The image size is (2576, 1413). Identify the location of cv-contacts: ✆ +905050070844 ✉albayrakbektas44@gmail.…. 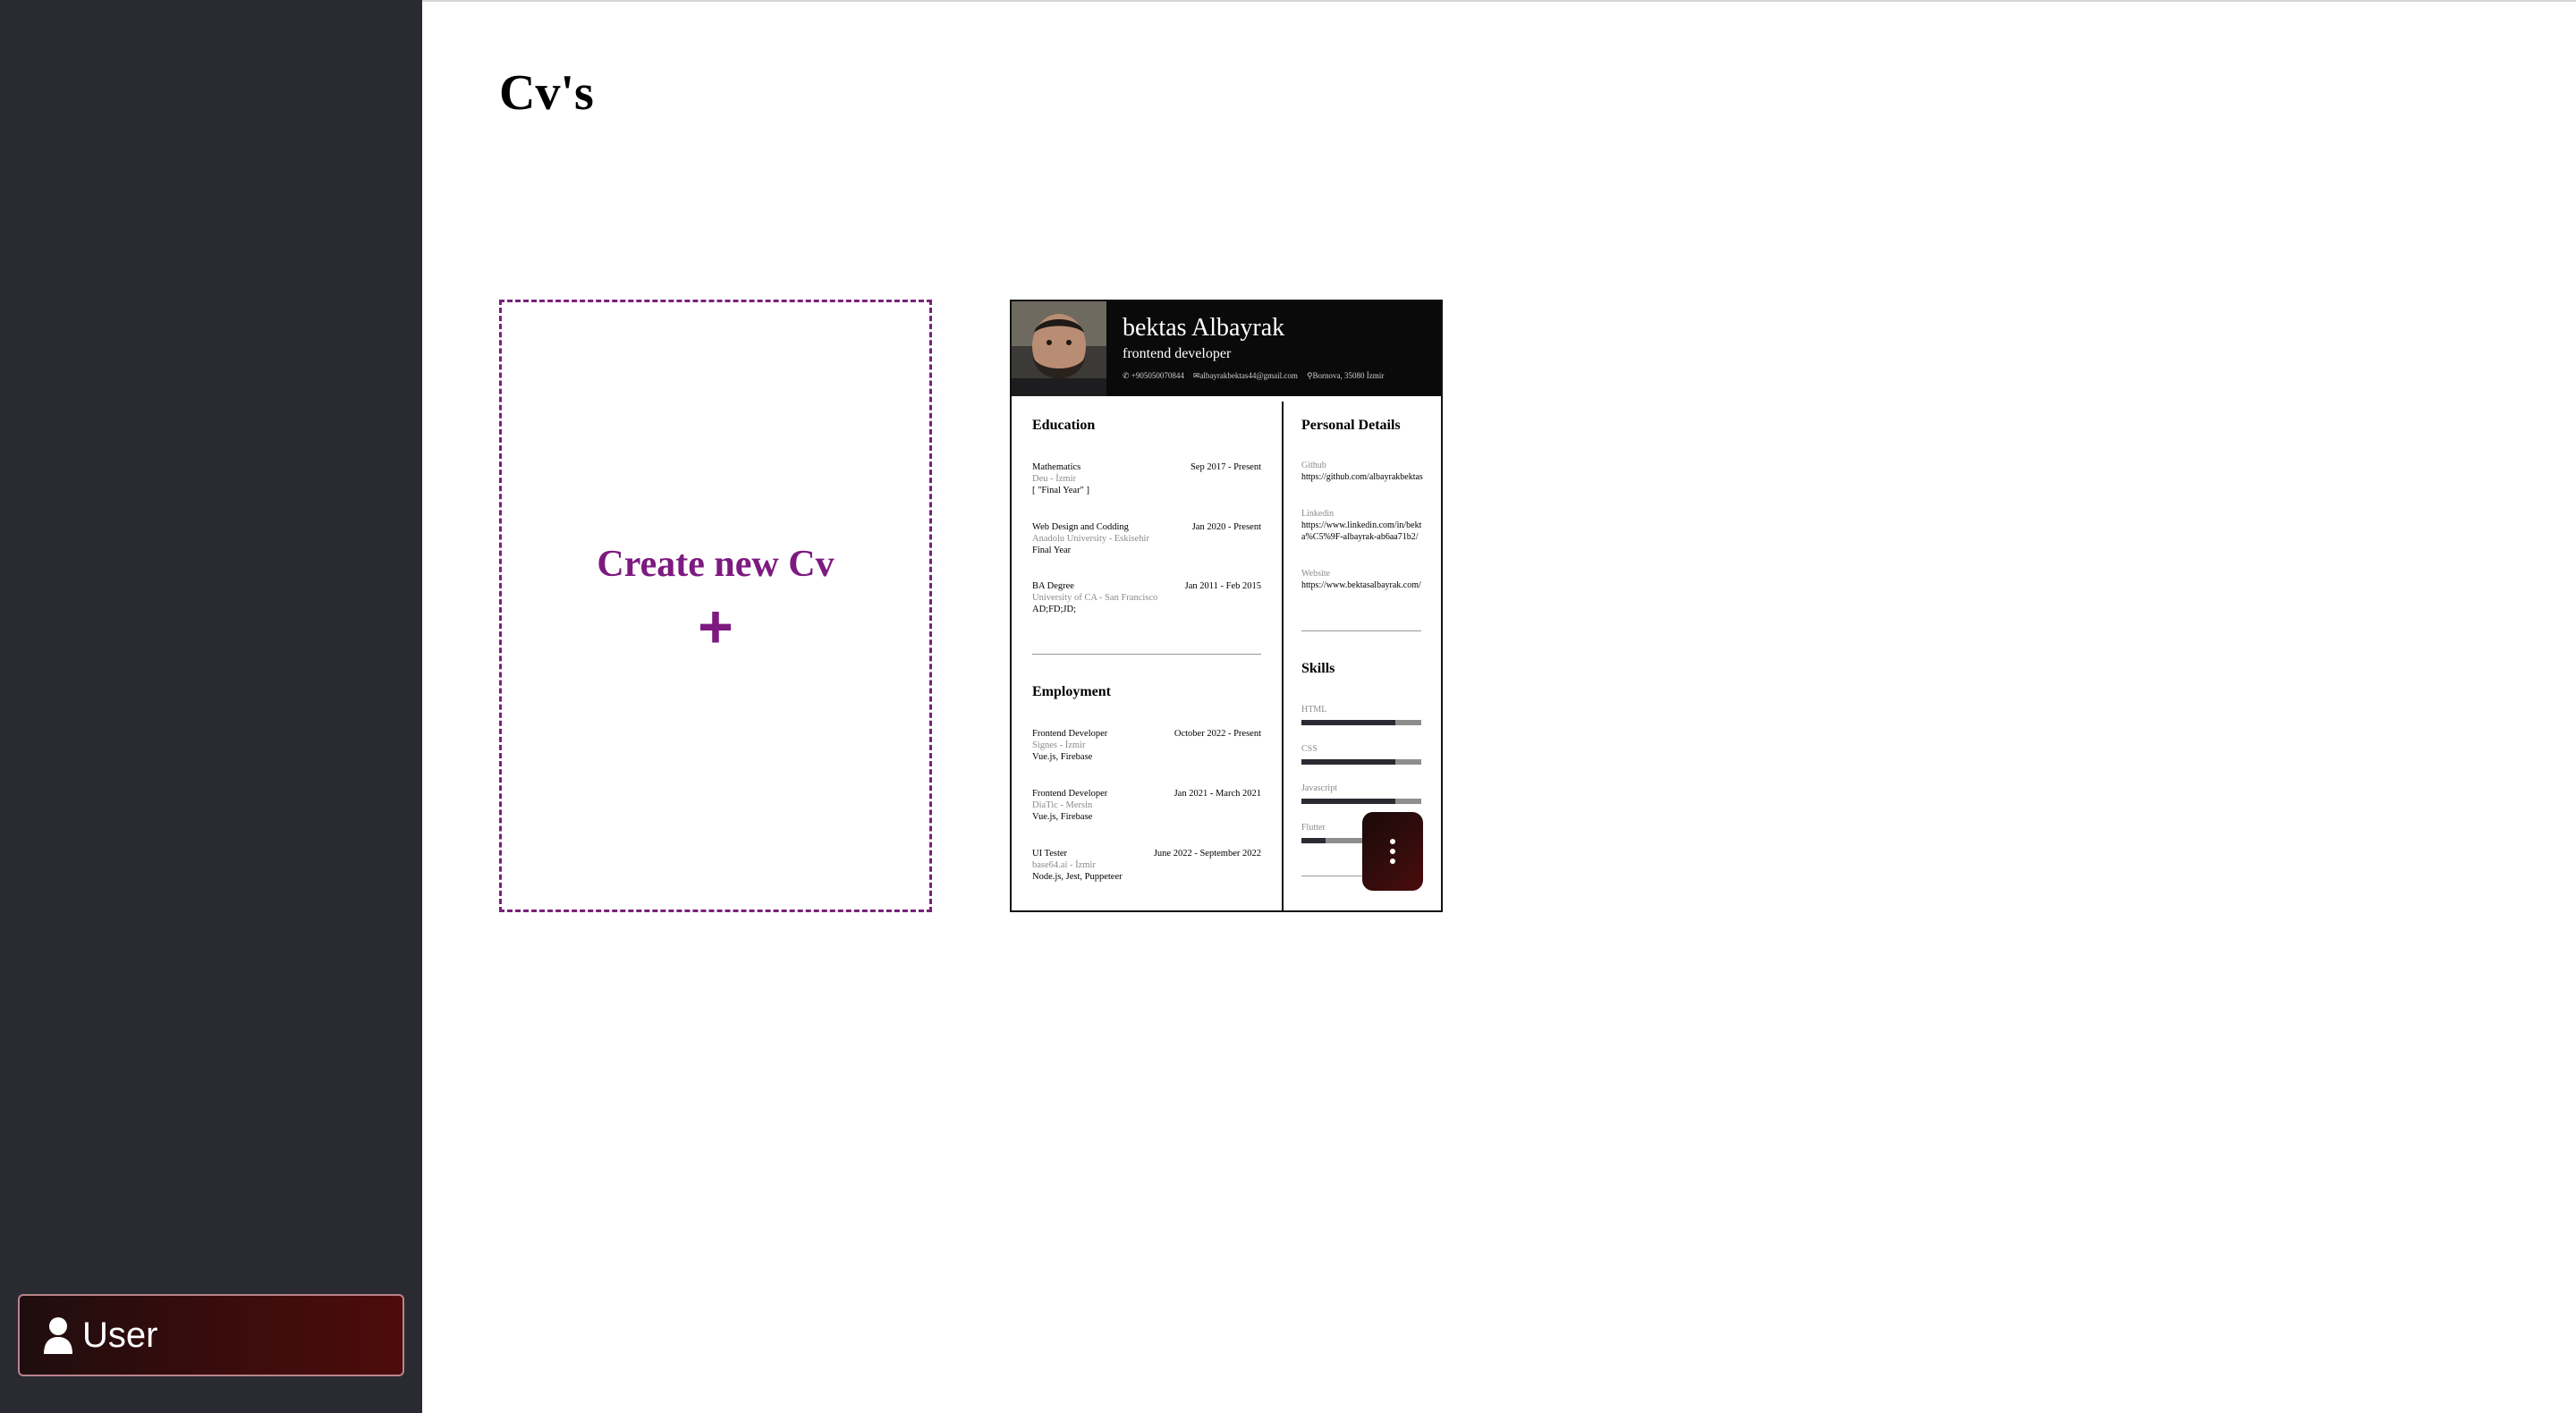
(1253, 376).